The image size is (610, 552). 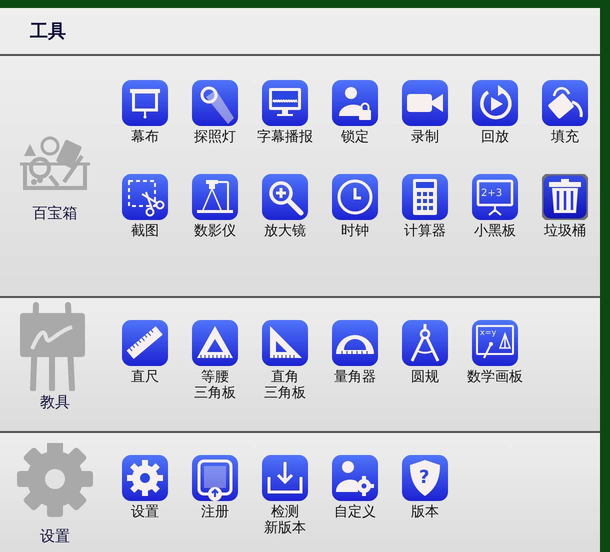 I want to click on tool-button: 计算器, so click(x=425, y=214).